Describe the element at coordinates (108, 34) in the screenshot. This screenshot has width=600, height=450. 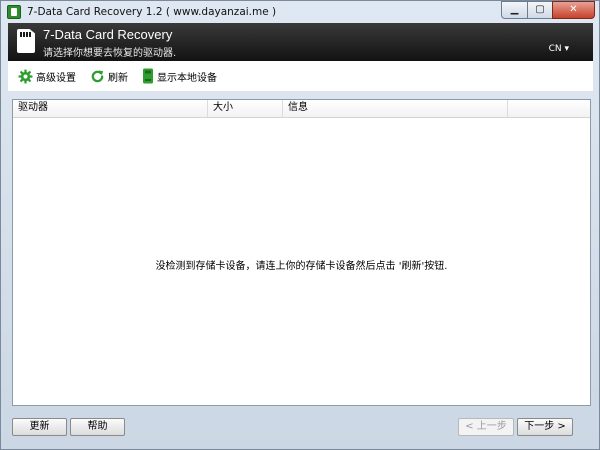
I see `header-title: 7-Data Card Recovery` at that location.